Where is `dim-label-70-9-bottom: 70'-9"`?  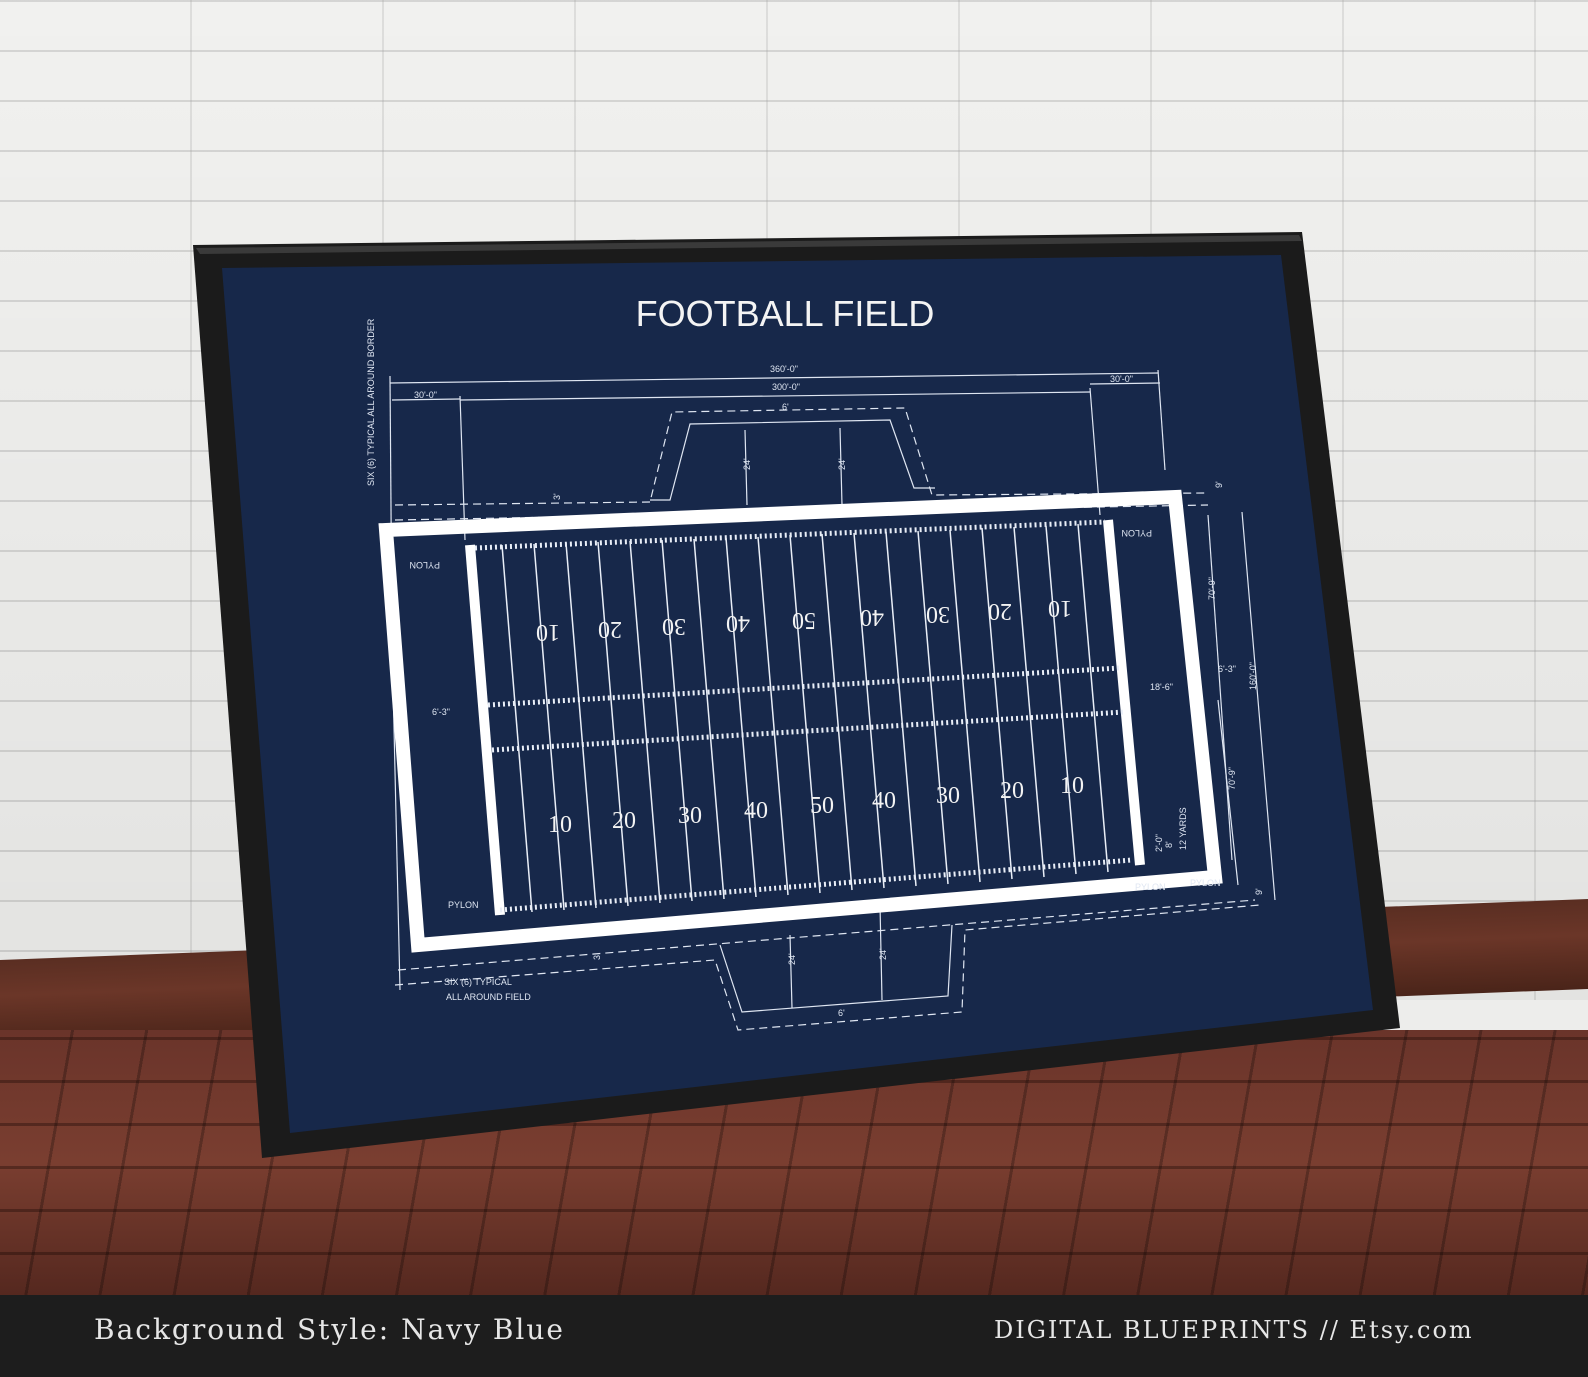
dim-label-70-9-bottom: 70'-9" is located at coordinates (1232, 778).